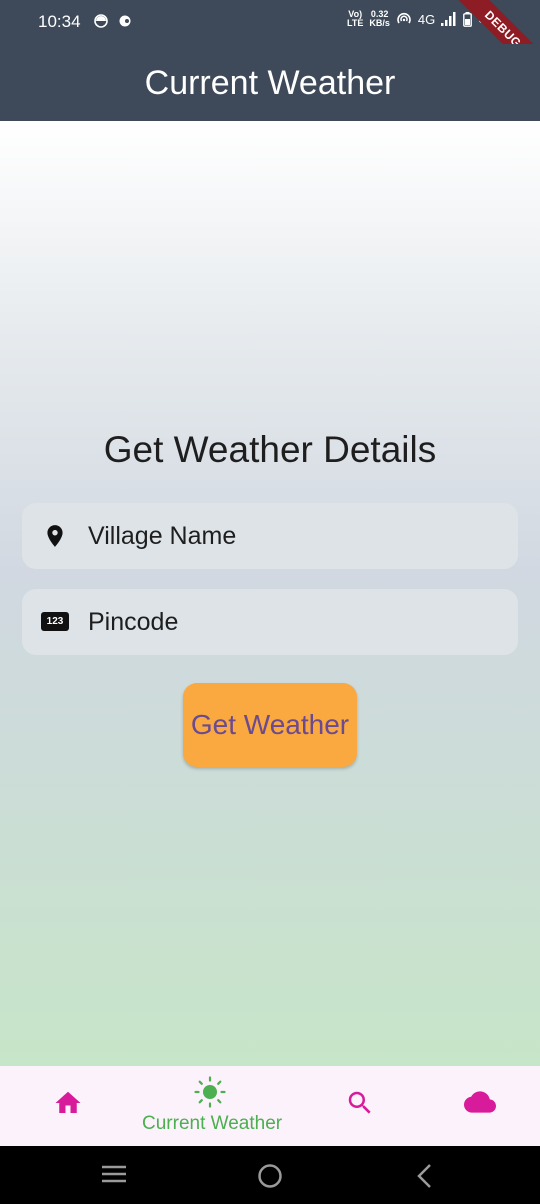  I want to click on cloud-icon, so click(479, 1102).